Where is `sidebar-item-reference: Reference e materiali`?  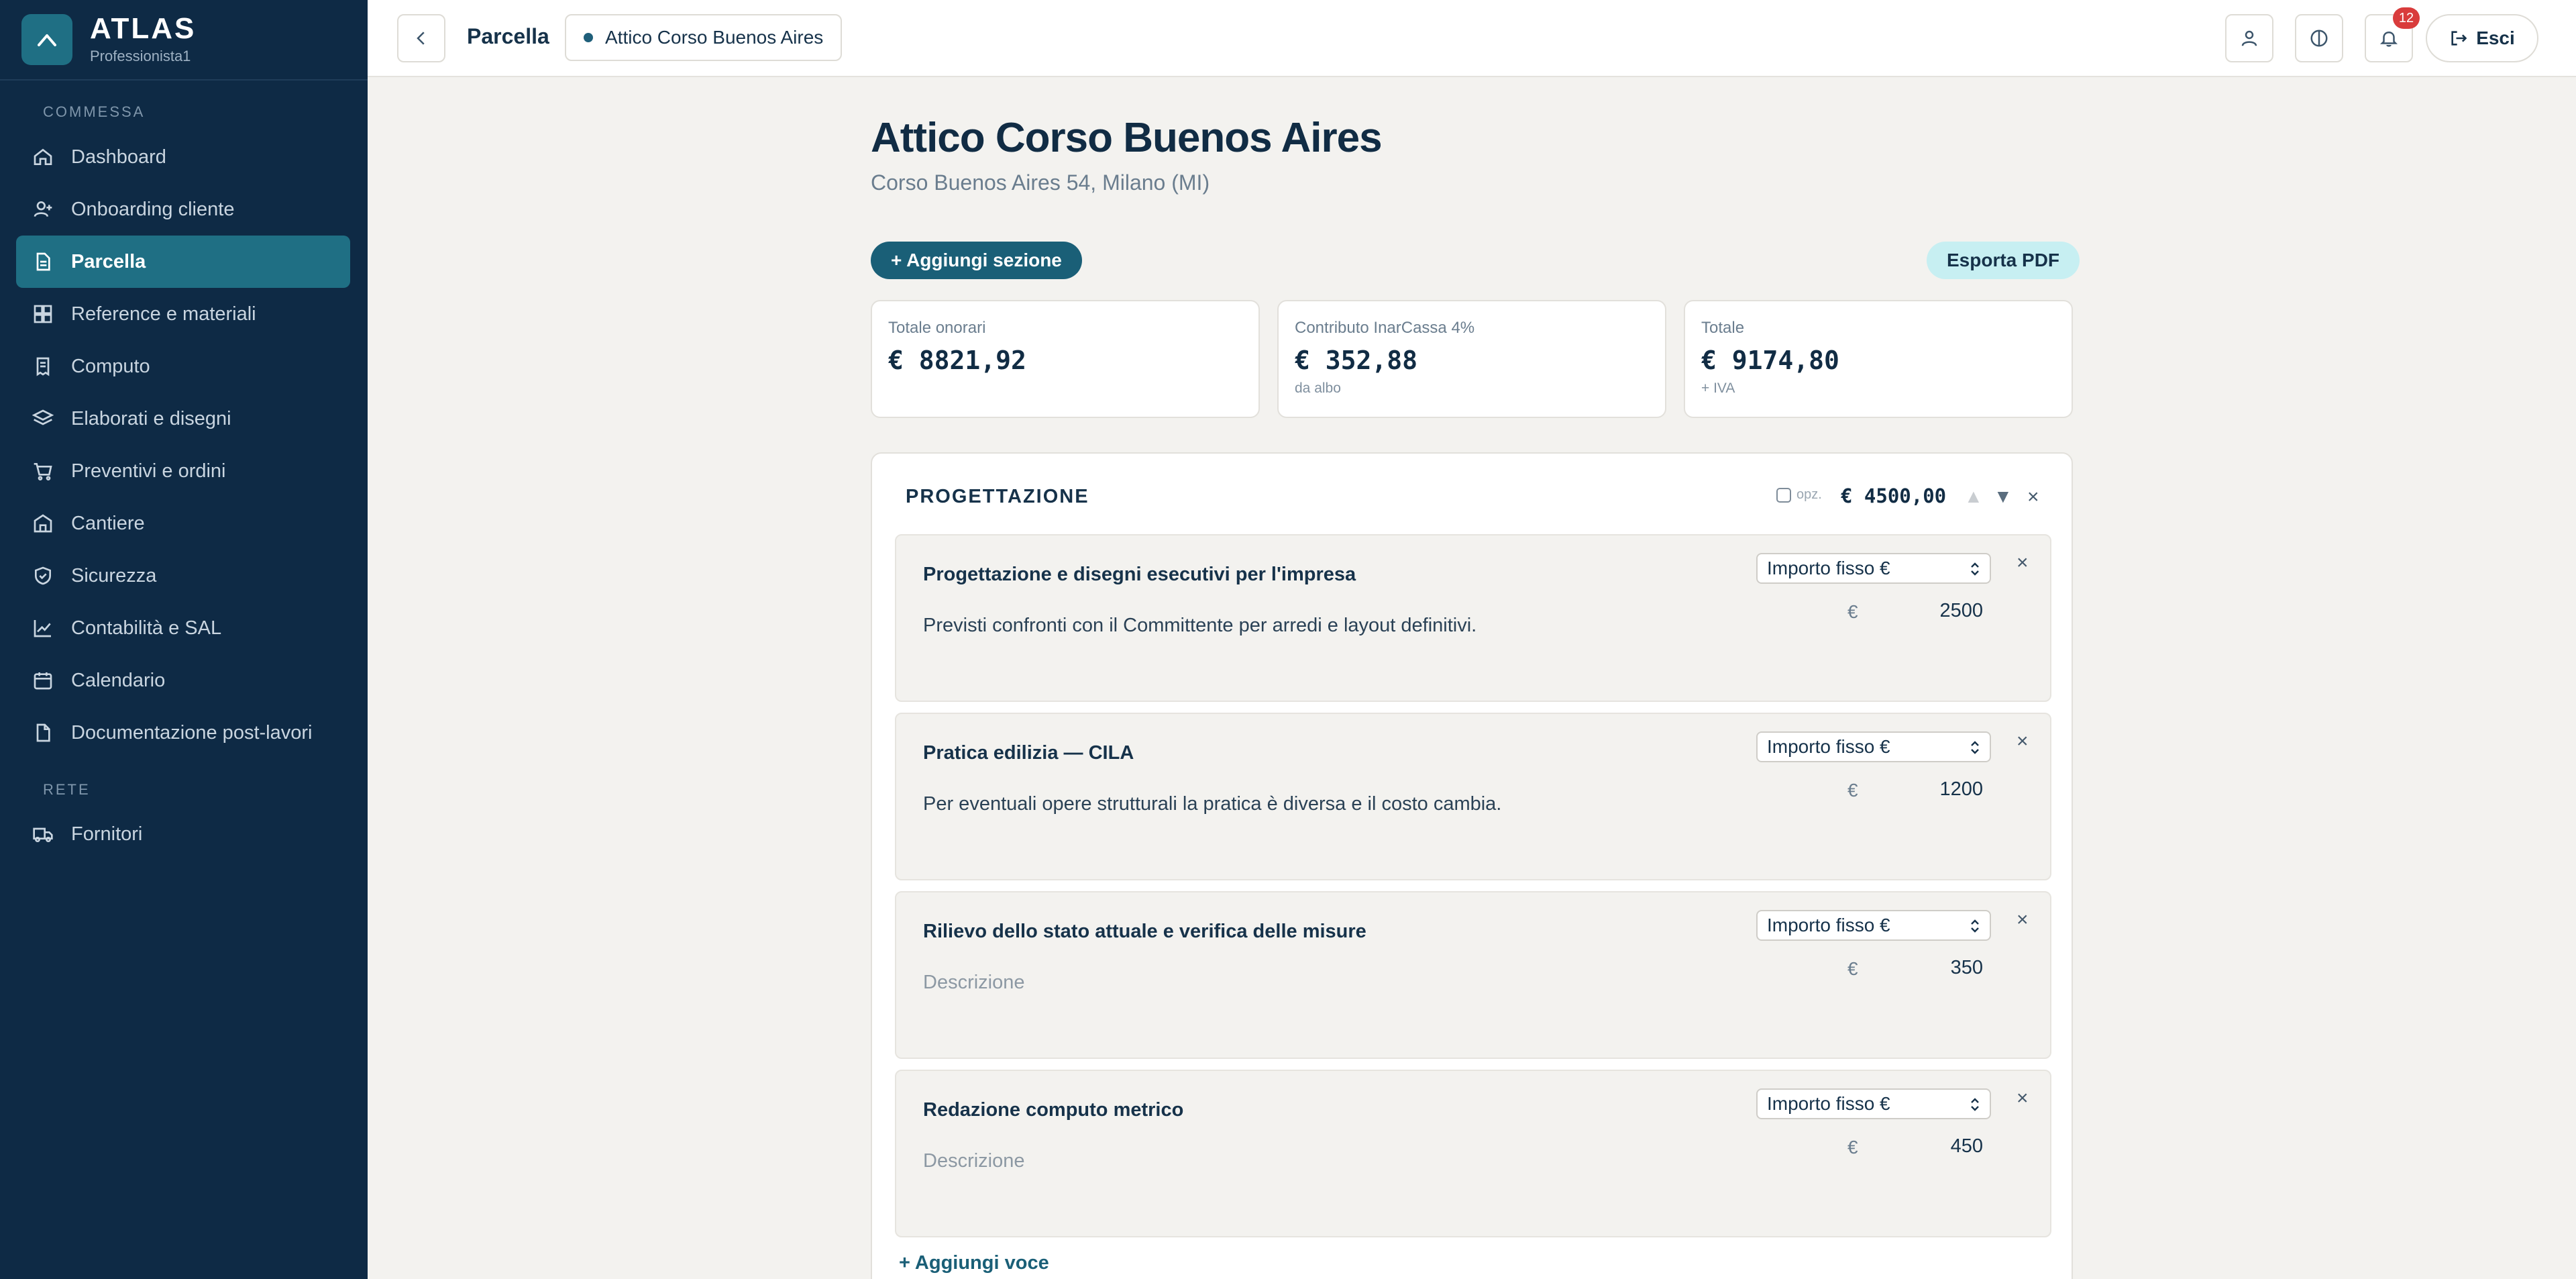
sidebar-item-reference: Reference e materiali is located at coordinates (183, 314).